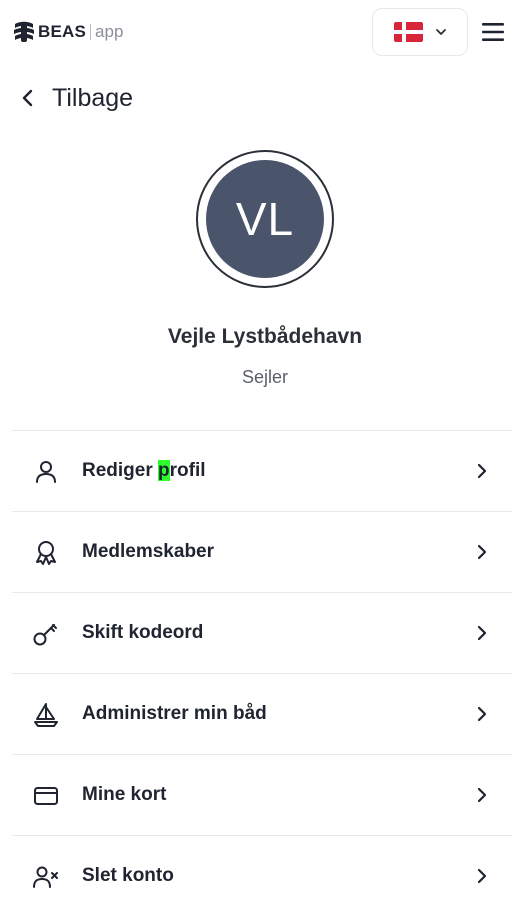 This screenshot has height=916, width=512. Describe the element at coordinates (148, 551) in the screenshot. I see `menu-item-label: Medlemskaber` at that location.